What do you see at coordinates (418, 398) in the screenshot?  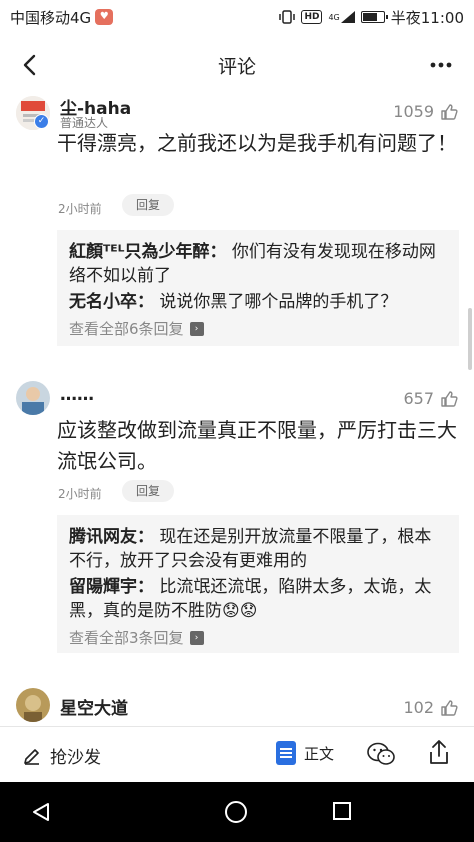 I see `like-count: 657` at bounding box center [418, 398].